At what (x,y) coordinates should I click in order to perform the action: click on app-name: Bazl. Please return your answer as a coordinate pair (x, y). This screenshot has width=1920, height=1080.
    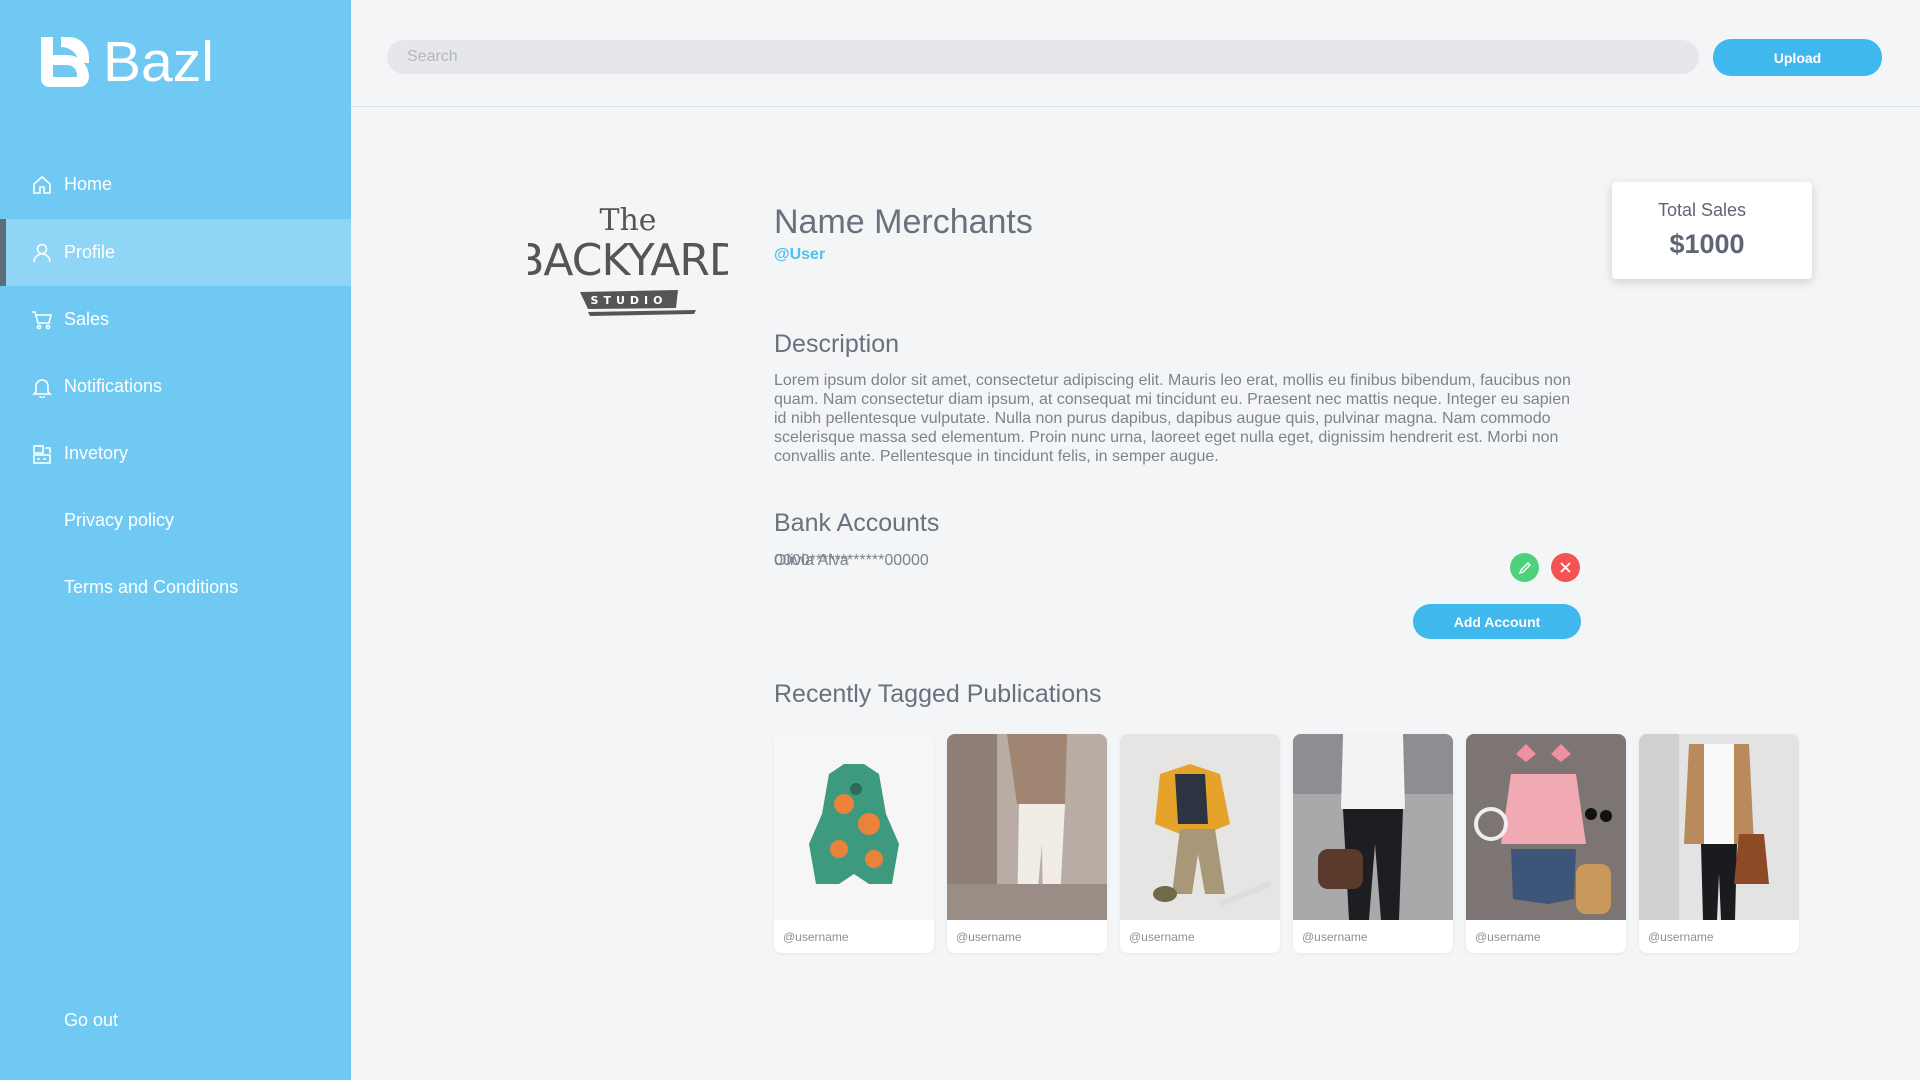
    Looking at the image, I should click on (158, 62).